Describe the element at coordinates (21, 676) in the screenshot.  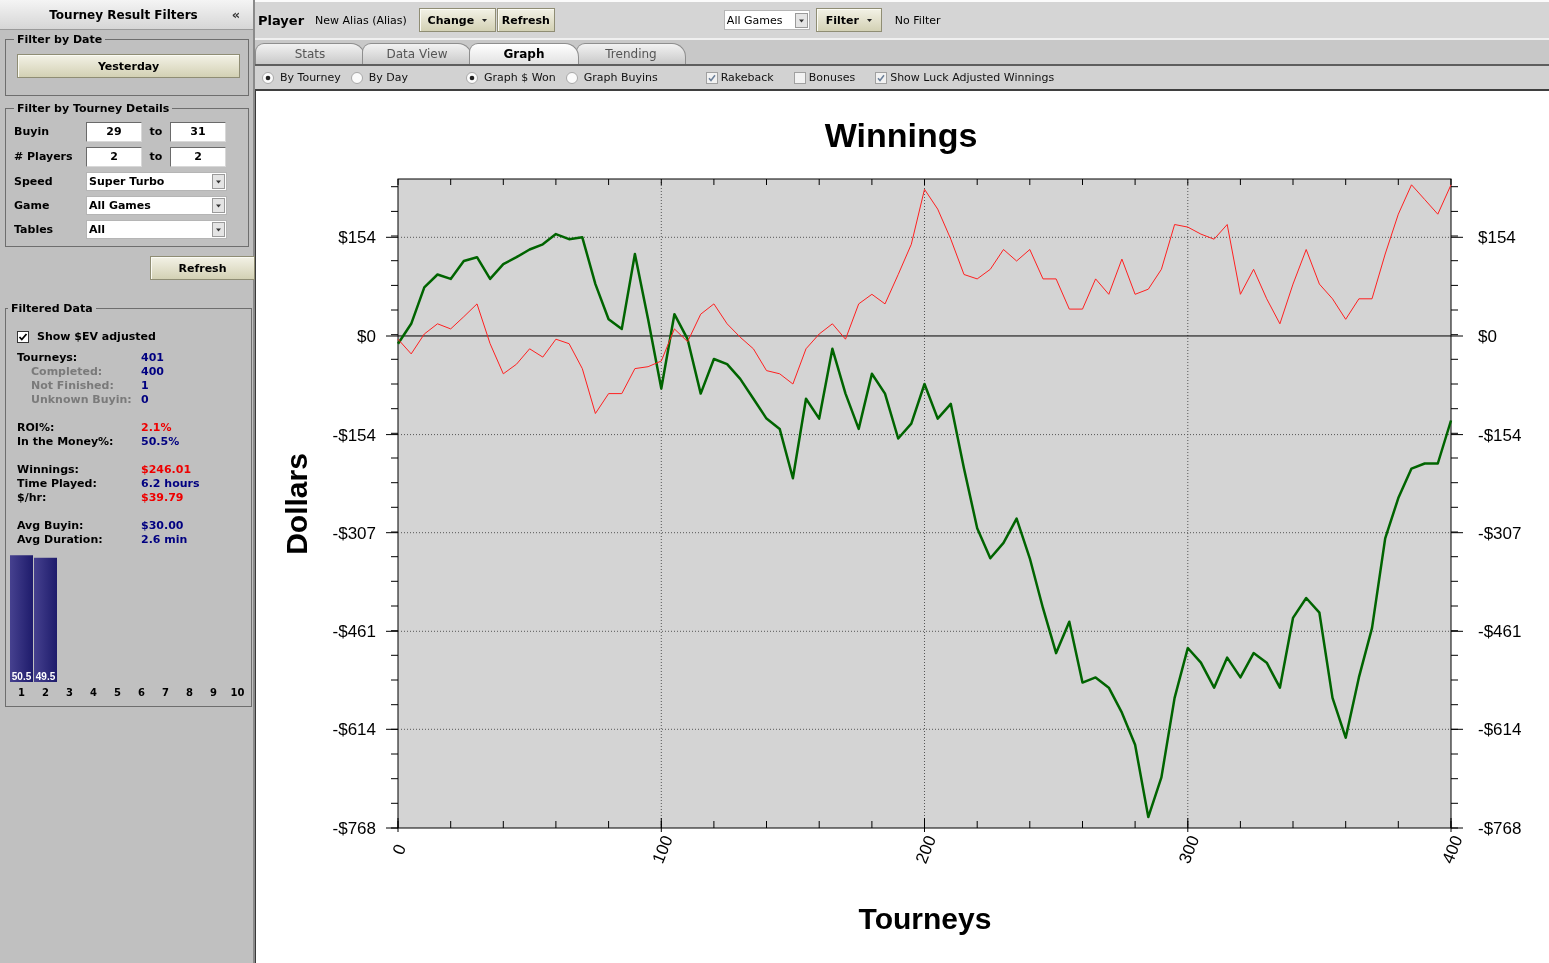
I see `bar-value-label: 50.5` at that location.